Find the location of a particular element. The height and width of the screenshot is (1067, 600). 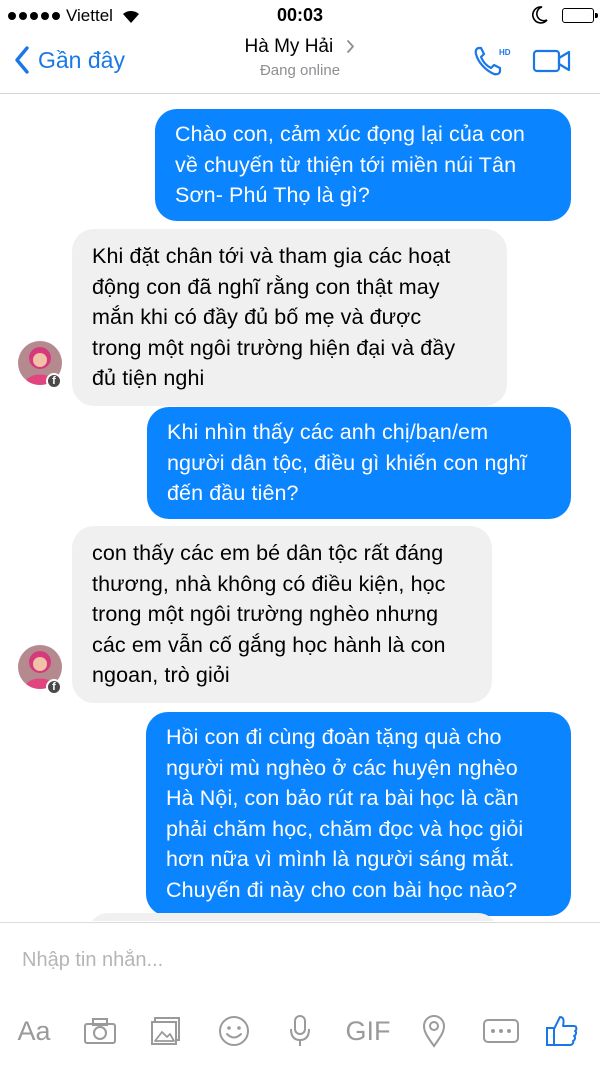

more-options-button is located at coordinates (501, 1031).